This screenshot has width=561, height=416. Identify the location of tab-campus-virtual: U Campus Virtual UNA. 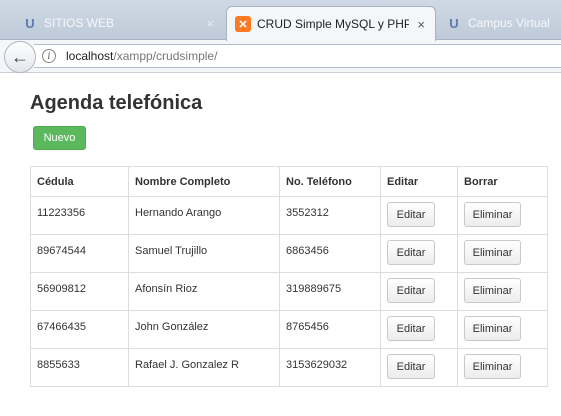
(499, 23).